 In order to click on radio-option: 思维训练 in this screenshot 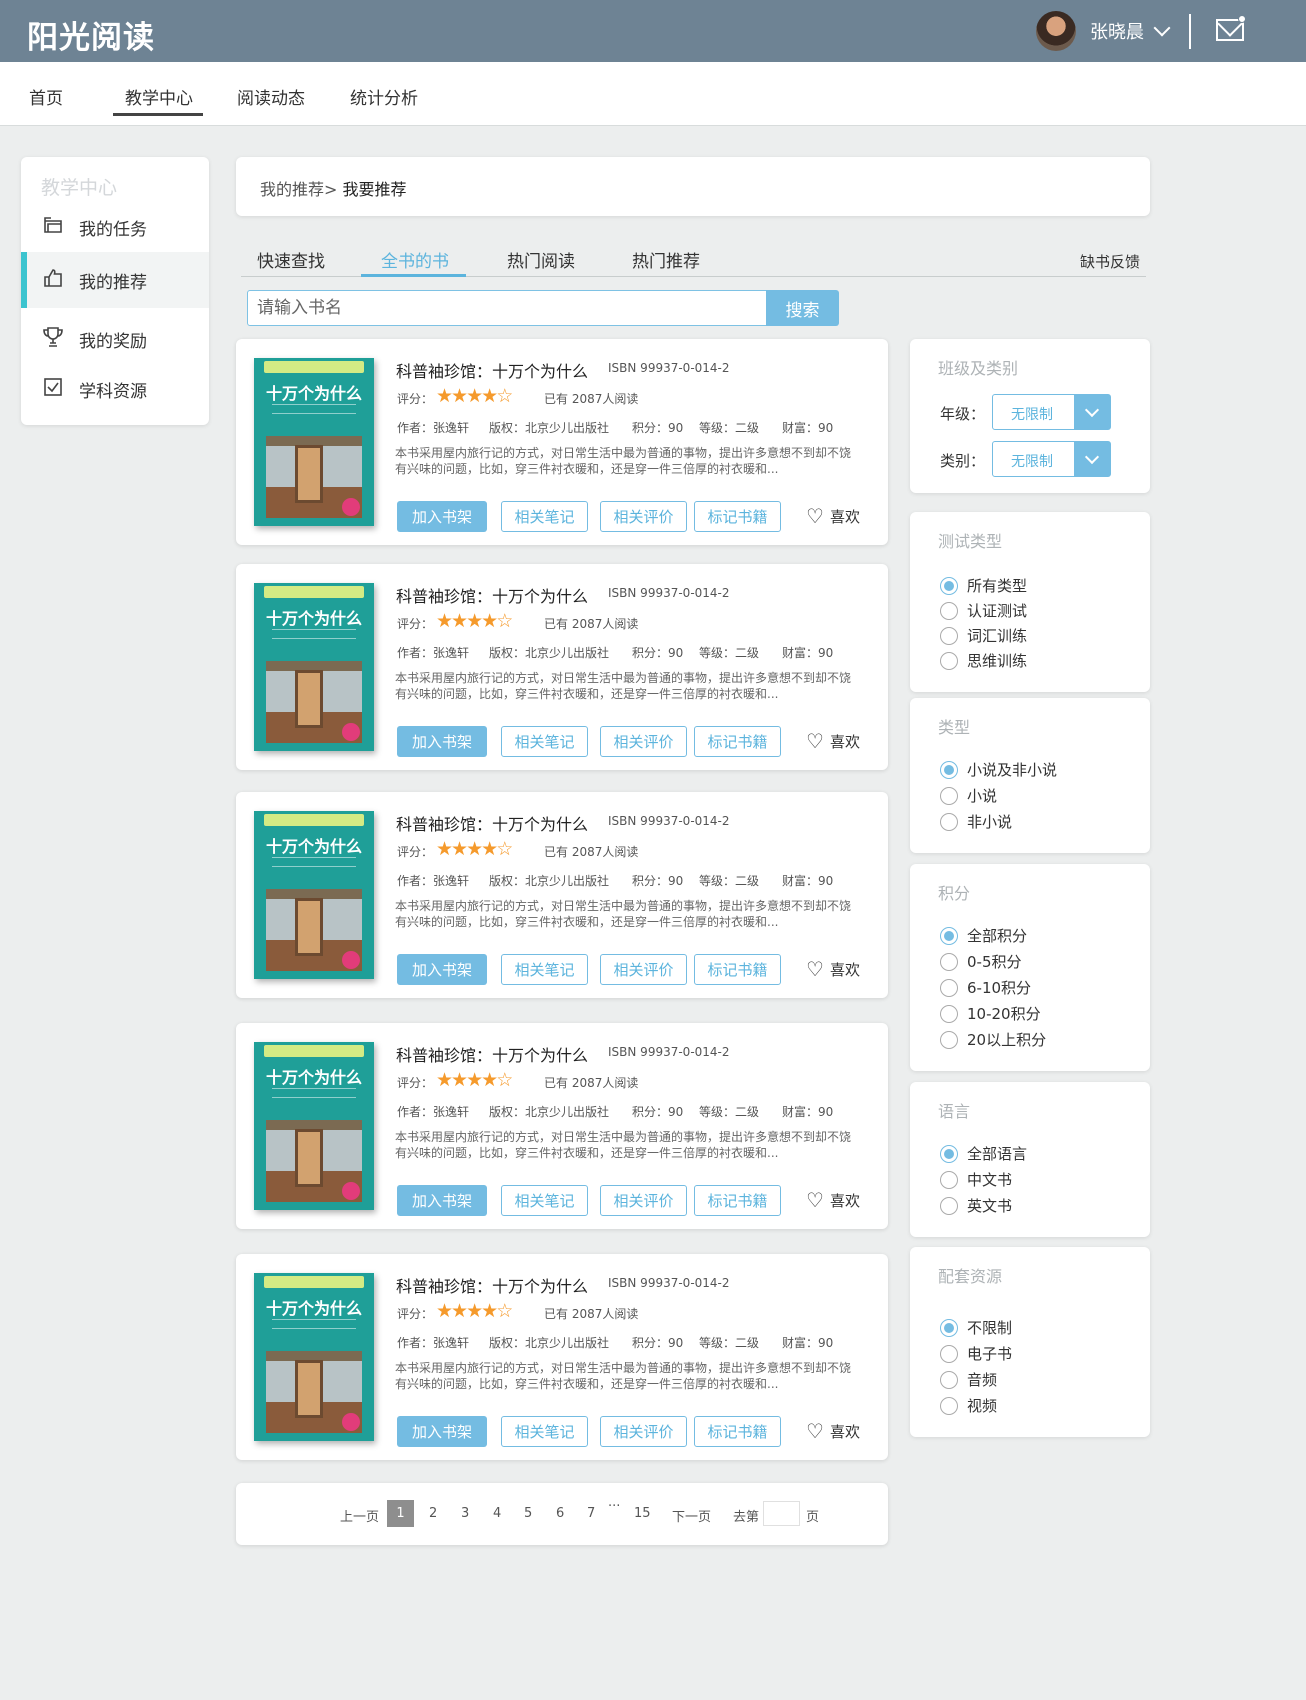, I will do `click(983, 660)`.